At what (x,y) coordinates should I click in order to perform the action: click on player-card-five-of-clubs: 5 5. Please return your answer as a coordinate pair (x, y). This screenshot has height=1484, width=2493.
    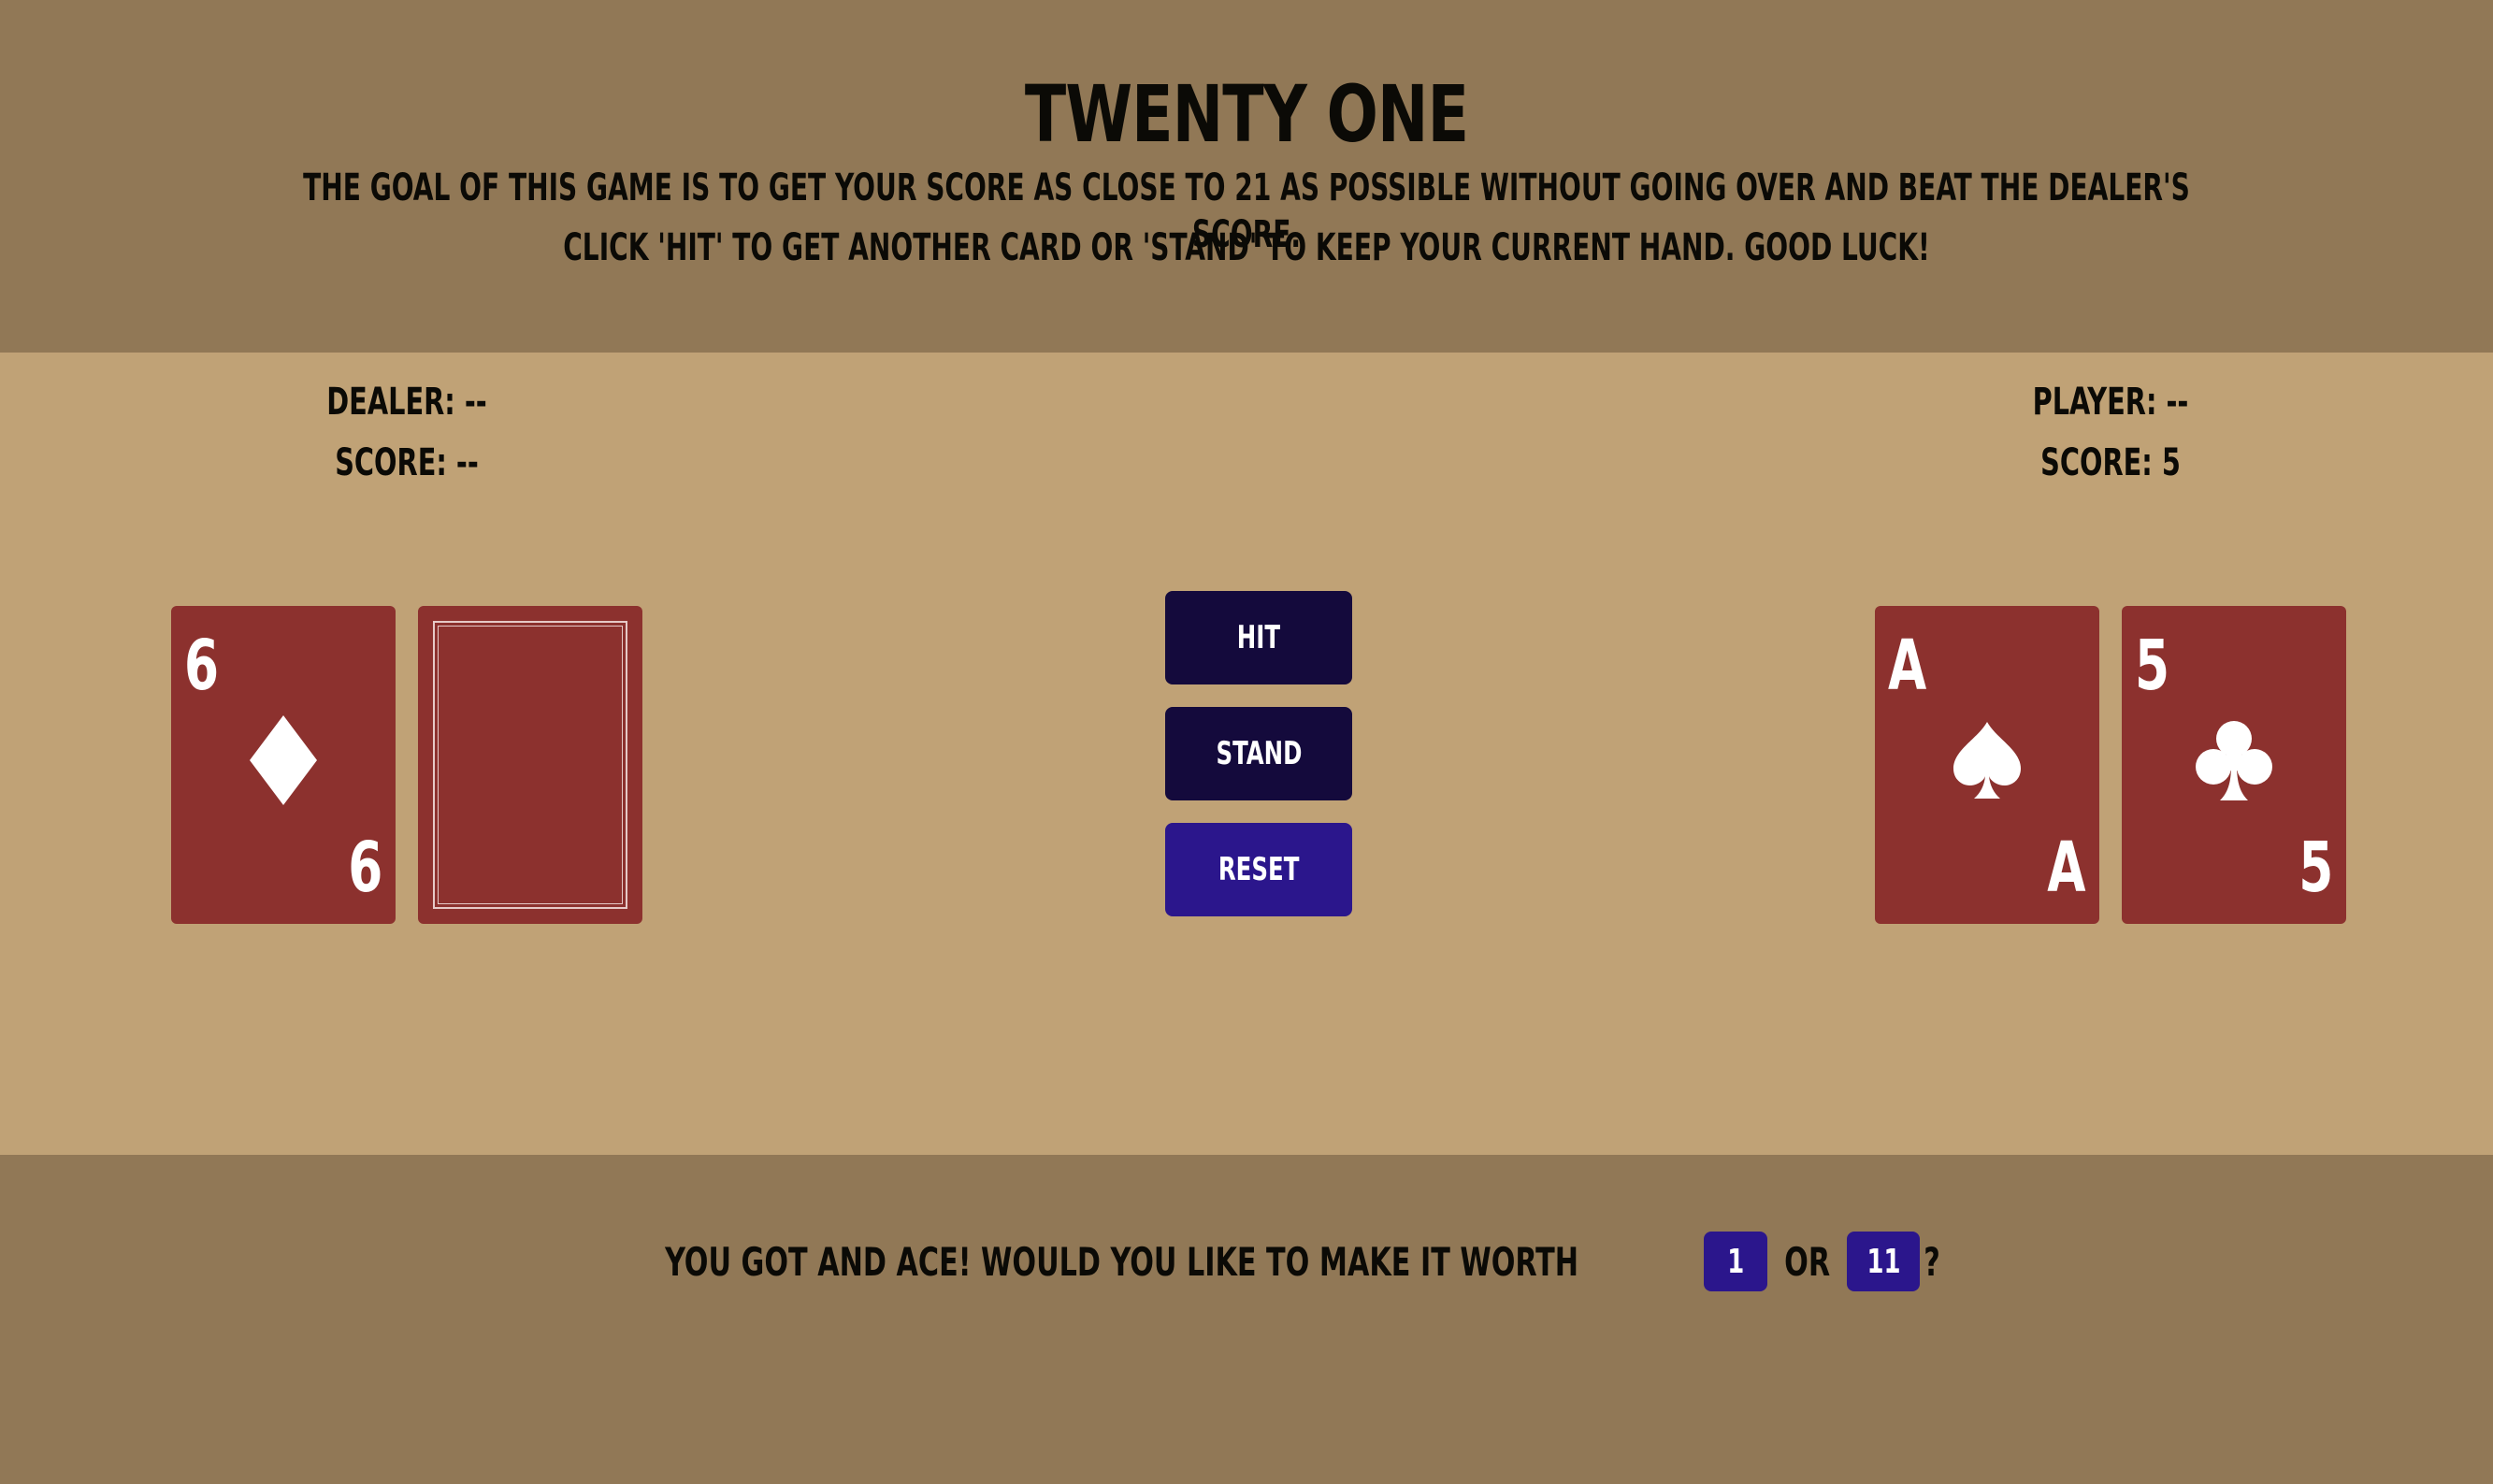
    Looking at the image, I should click on (2234, 765).